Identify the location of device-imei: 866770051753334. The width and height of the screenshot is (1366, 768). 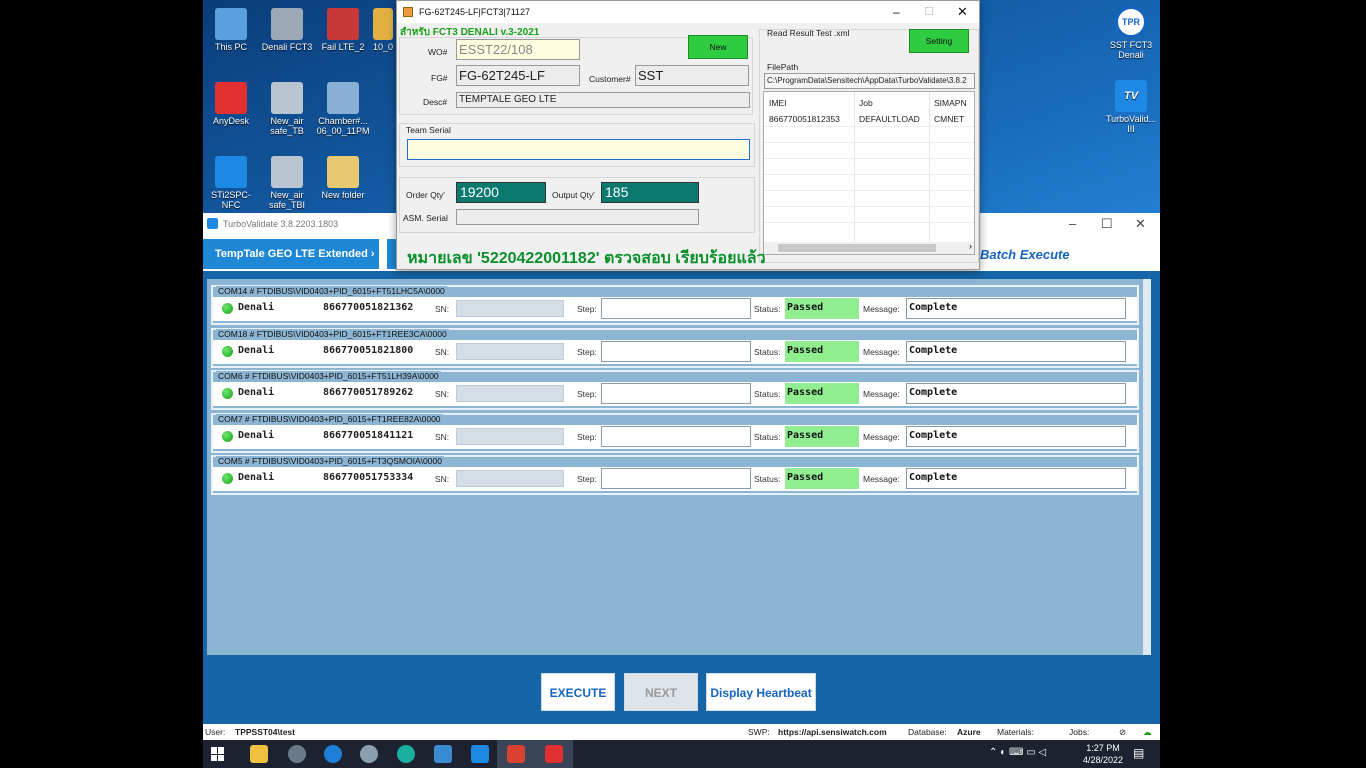
(368, 477).